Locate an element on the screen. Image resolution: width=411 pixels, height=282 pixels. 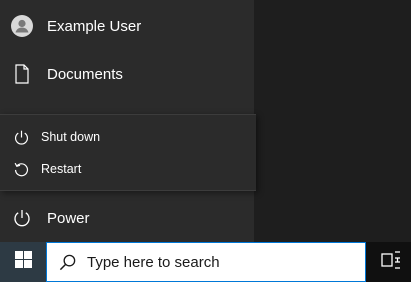
task-view-button is located at coordinates (390, 262).